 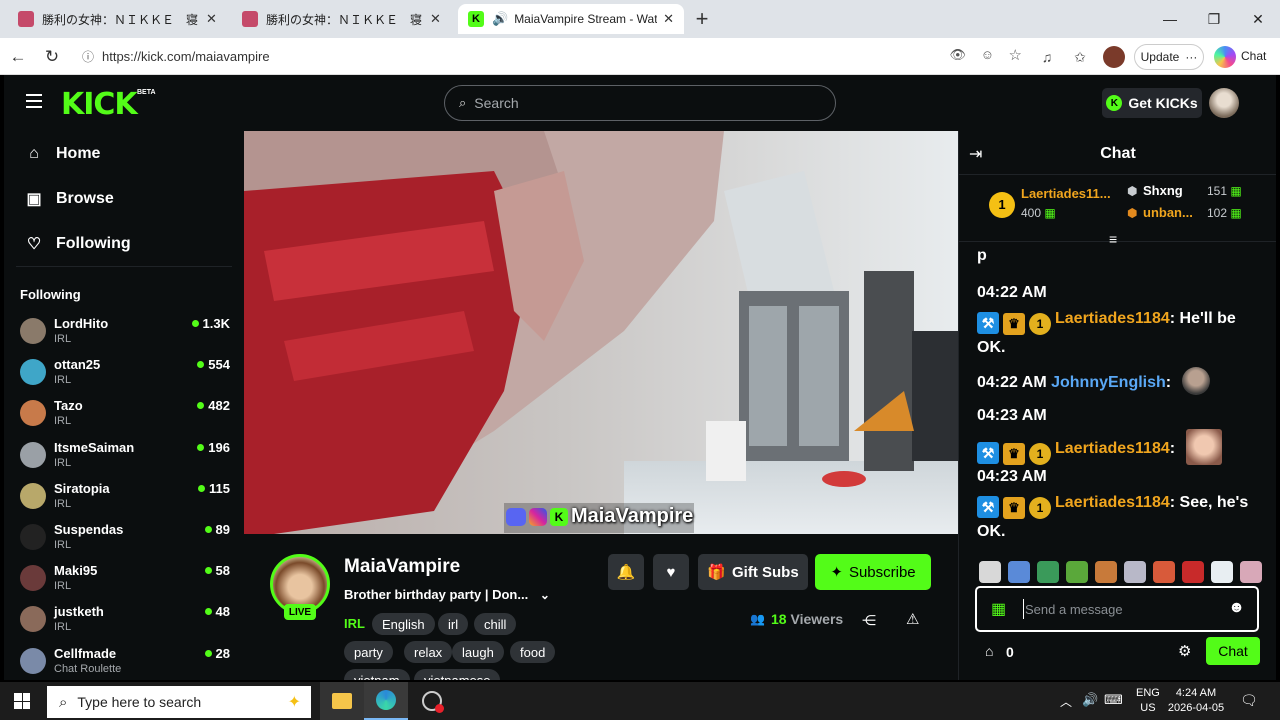 I want to click on following-channel: ottan25 IRL 554, so click(x=127, y=376).